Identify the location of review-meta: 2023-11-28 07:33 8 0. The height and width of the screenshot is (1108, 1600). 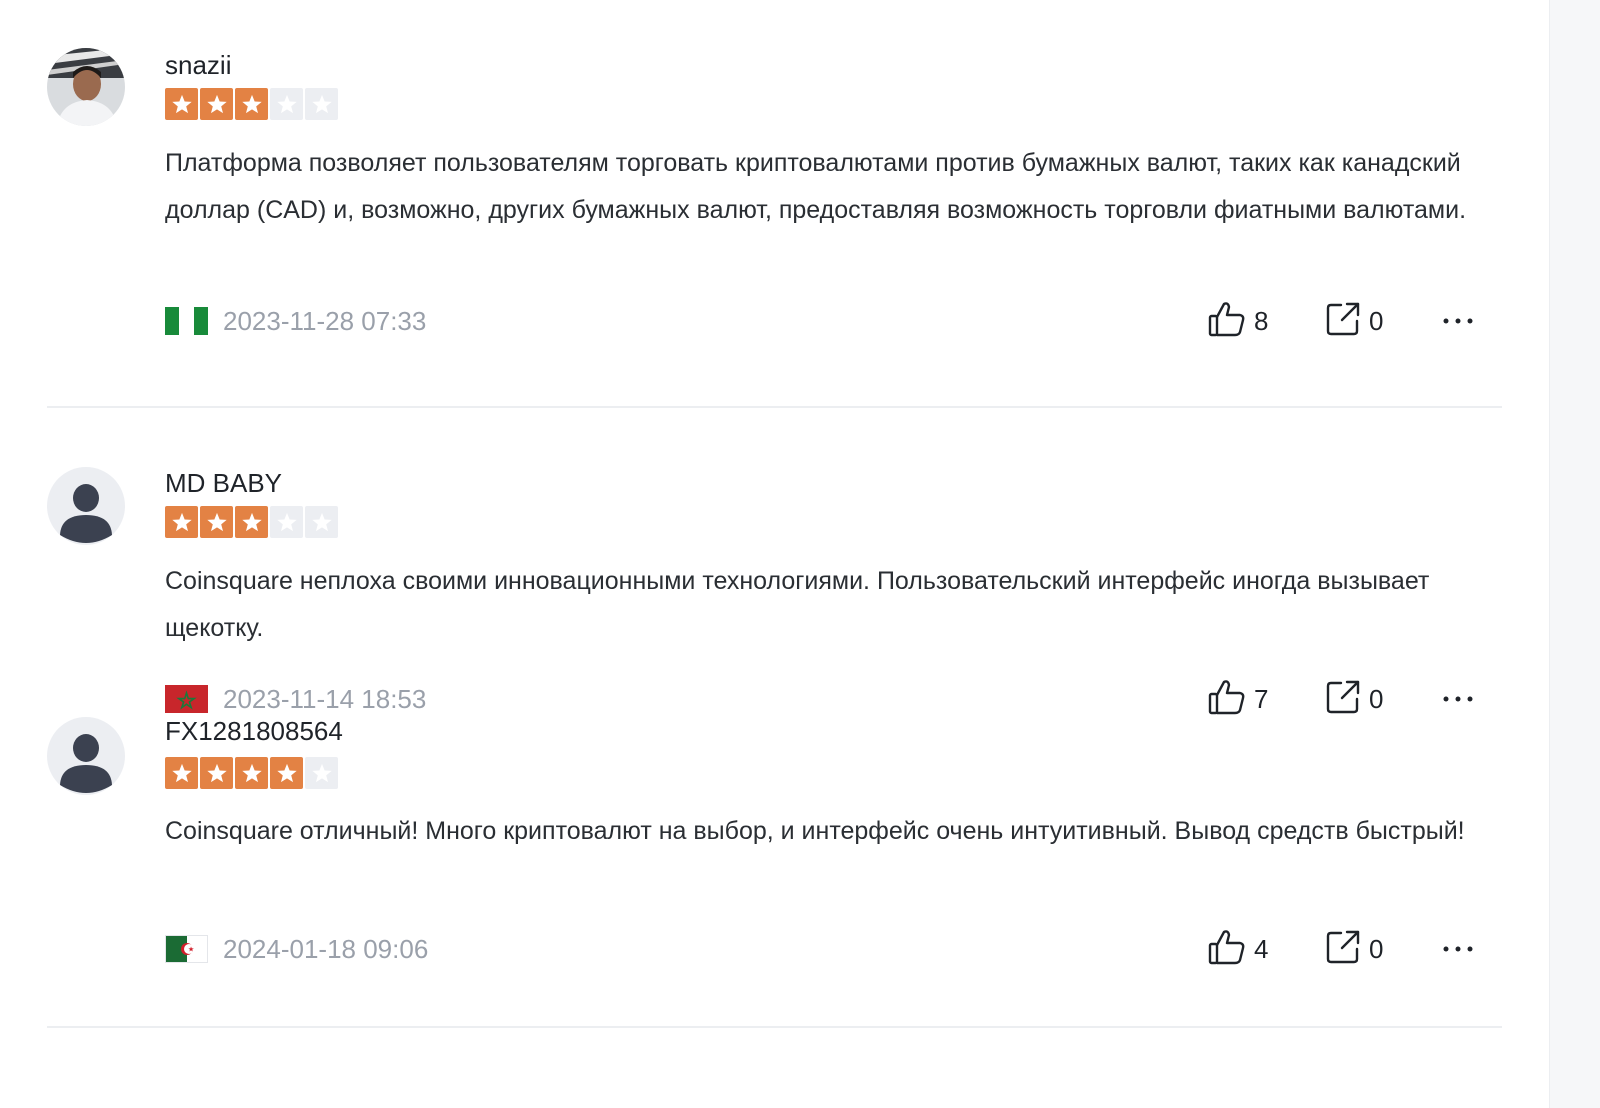
(833, 321).